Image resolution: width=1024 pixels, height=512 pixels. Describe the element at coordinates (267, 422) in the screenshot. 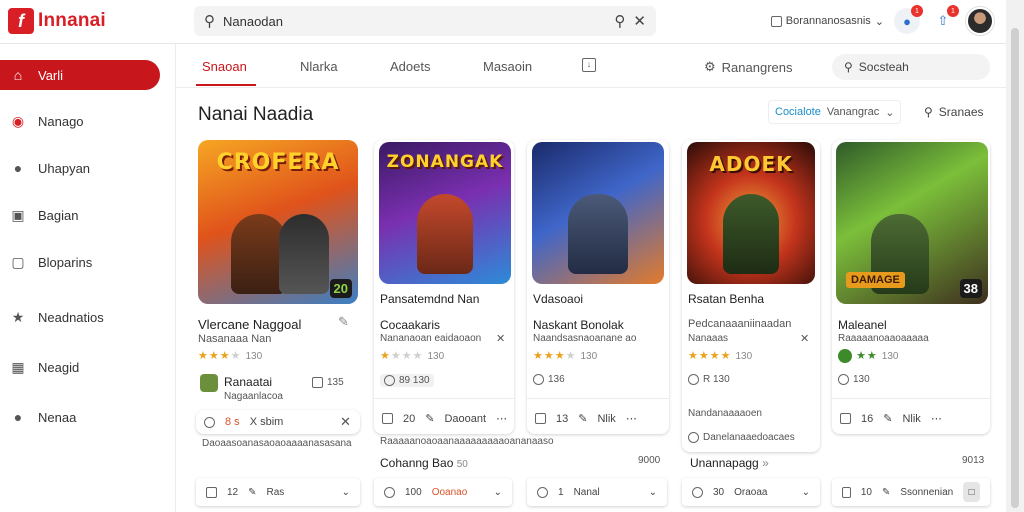

I see `action-b: X sbim` at that location.